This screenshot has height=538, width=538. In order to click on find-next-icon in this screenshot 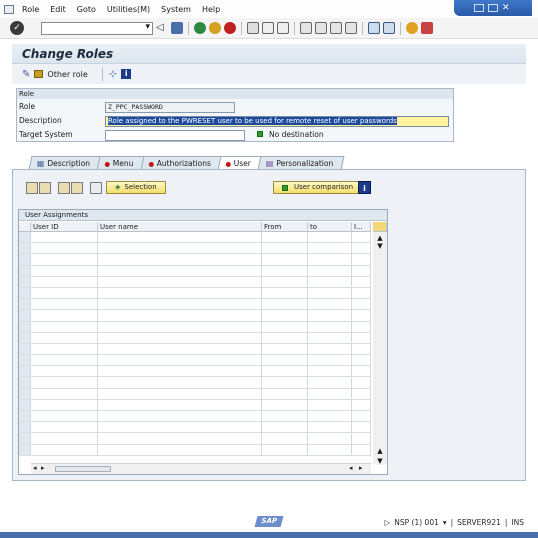, I will do `click(283, 28)`.